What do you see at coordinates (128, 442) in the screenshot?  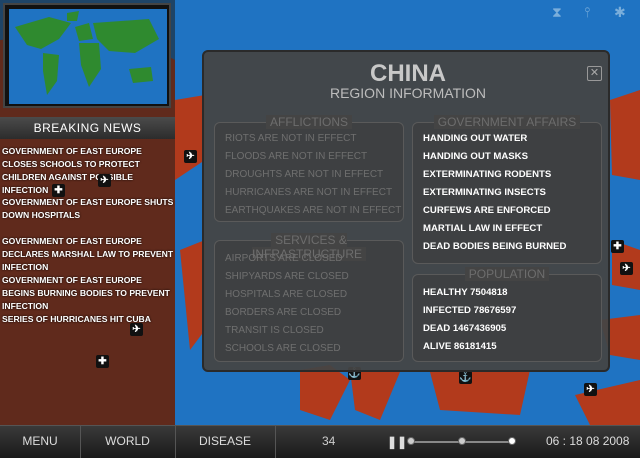 I see `world-button: WORLD` at bounding box center [128, 442].